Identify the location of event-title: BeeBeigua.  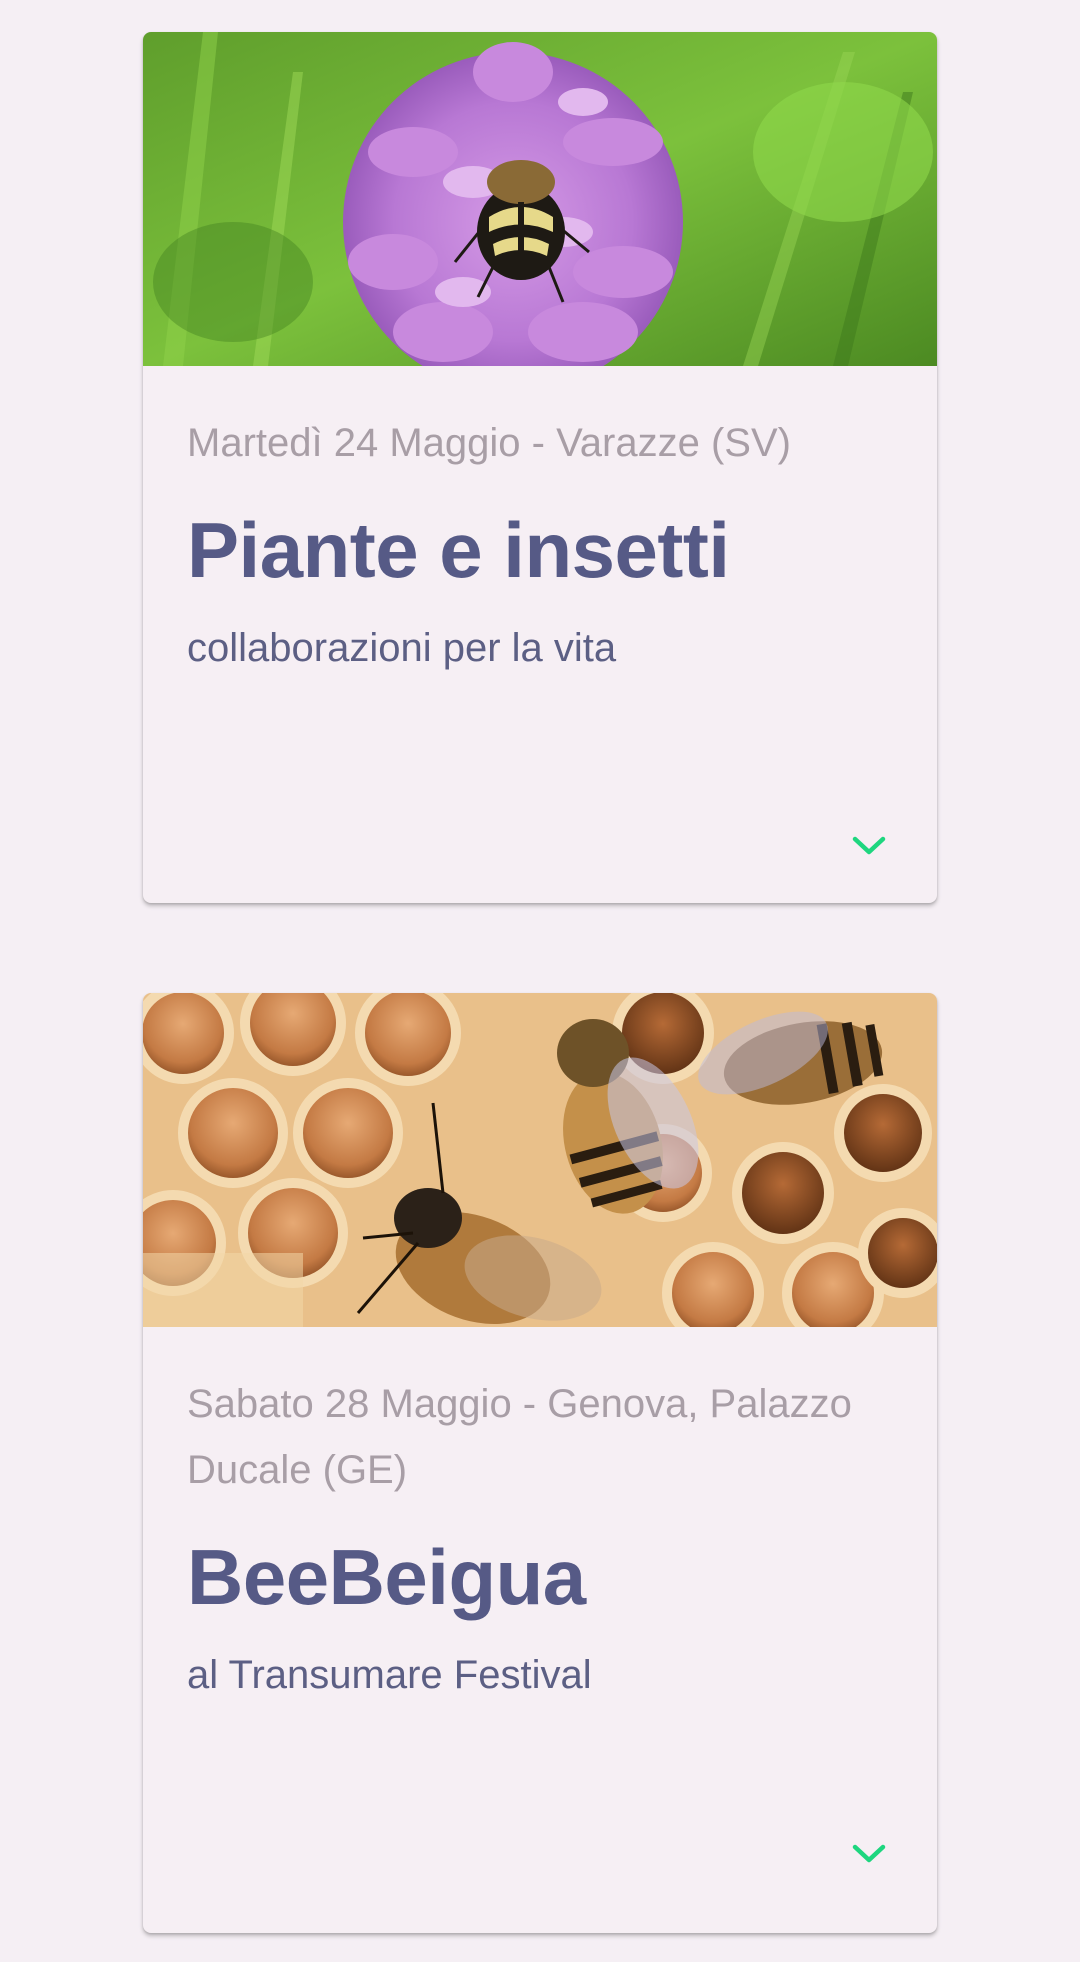
(386, 1577).